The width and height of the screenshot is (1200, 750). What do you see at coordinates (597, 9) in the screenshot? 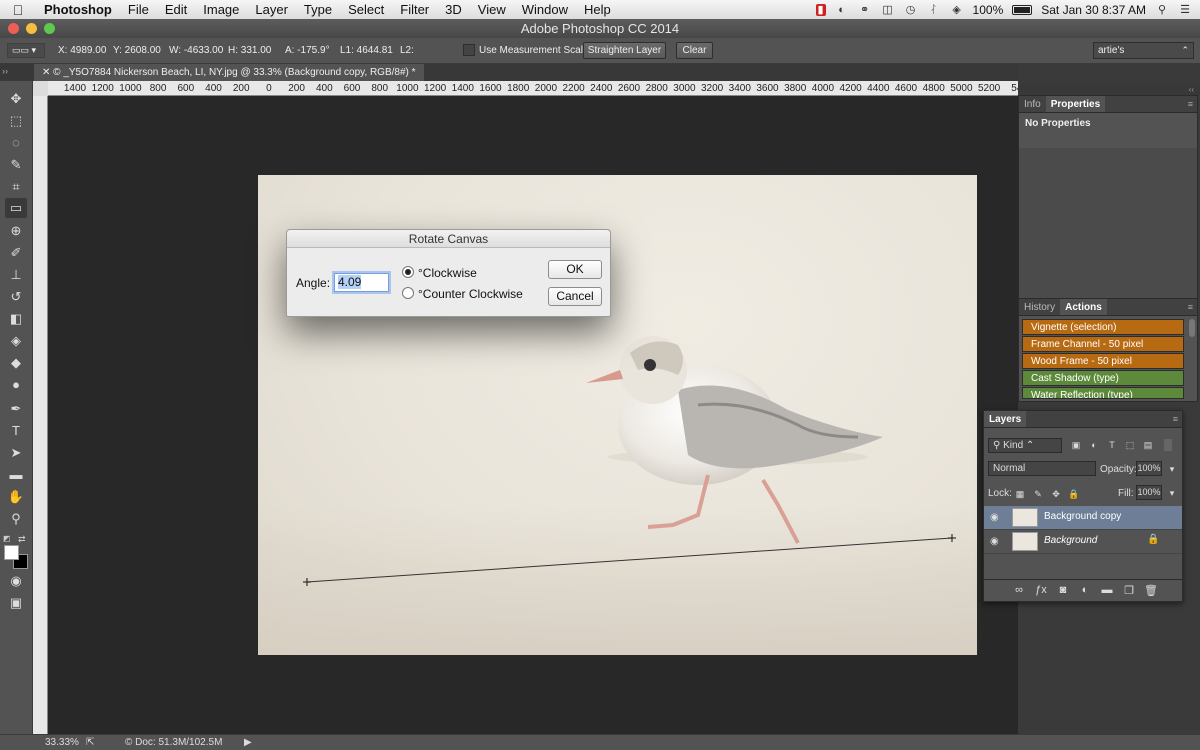
I see `menu-help: Help` at bounding box center [597, 9].